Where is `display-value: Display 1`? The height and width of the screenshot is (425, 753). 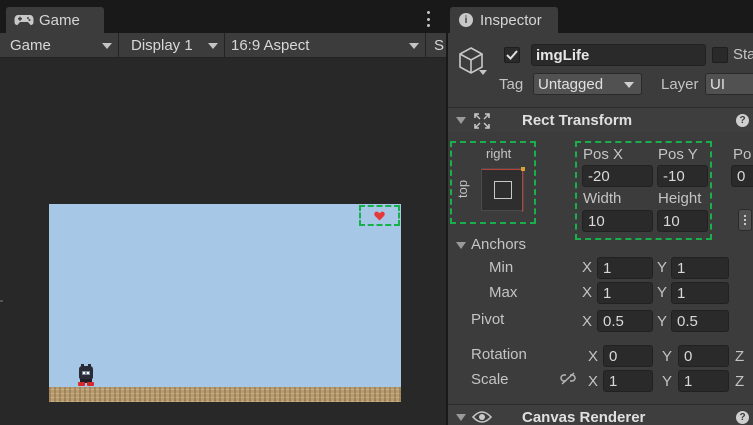
display-value: Display 1 is located at coordinates (162, 45).